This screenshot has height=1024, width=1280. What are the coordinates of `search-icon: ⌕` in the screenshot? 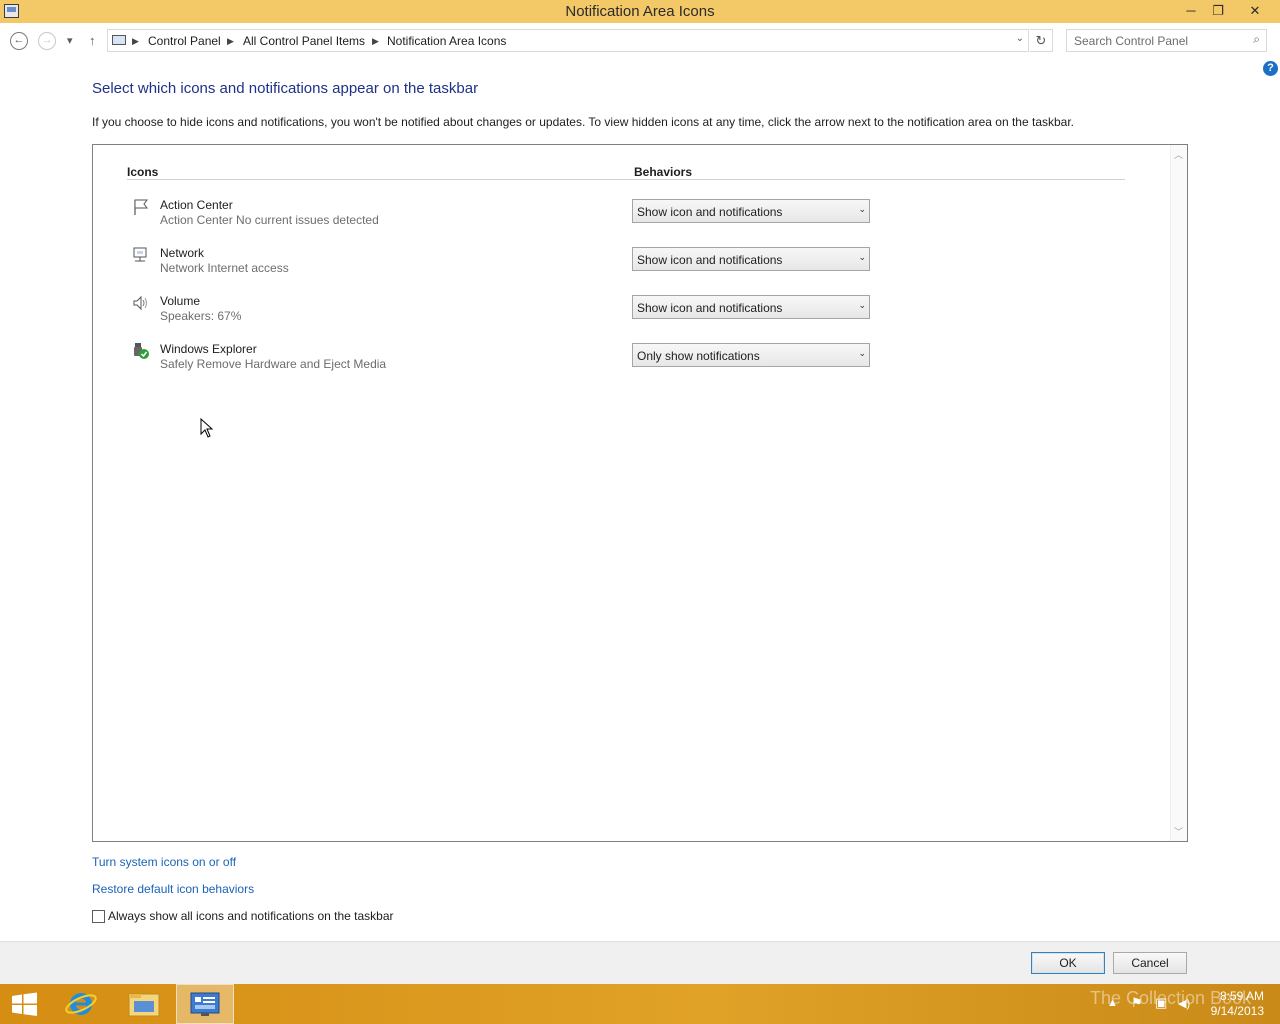 It's located at (1256, 39).